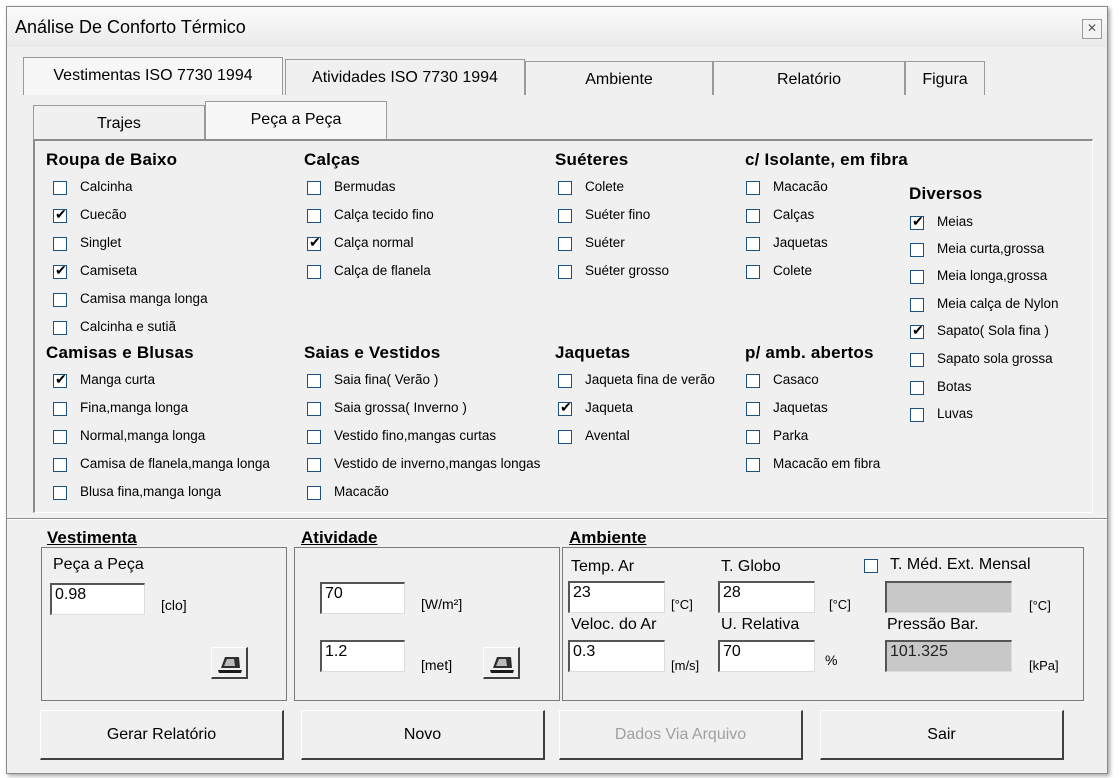  Describe the element at coordinates (557, 519) in the screenshot. I see `divider` at that location.